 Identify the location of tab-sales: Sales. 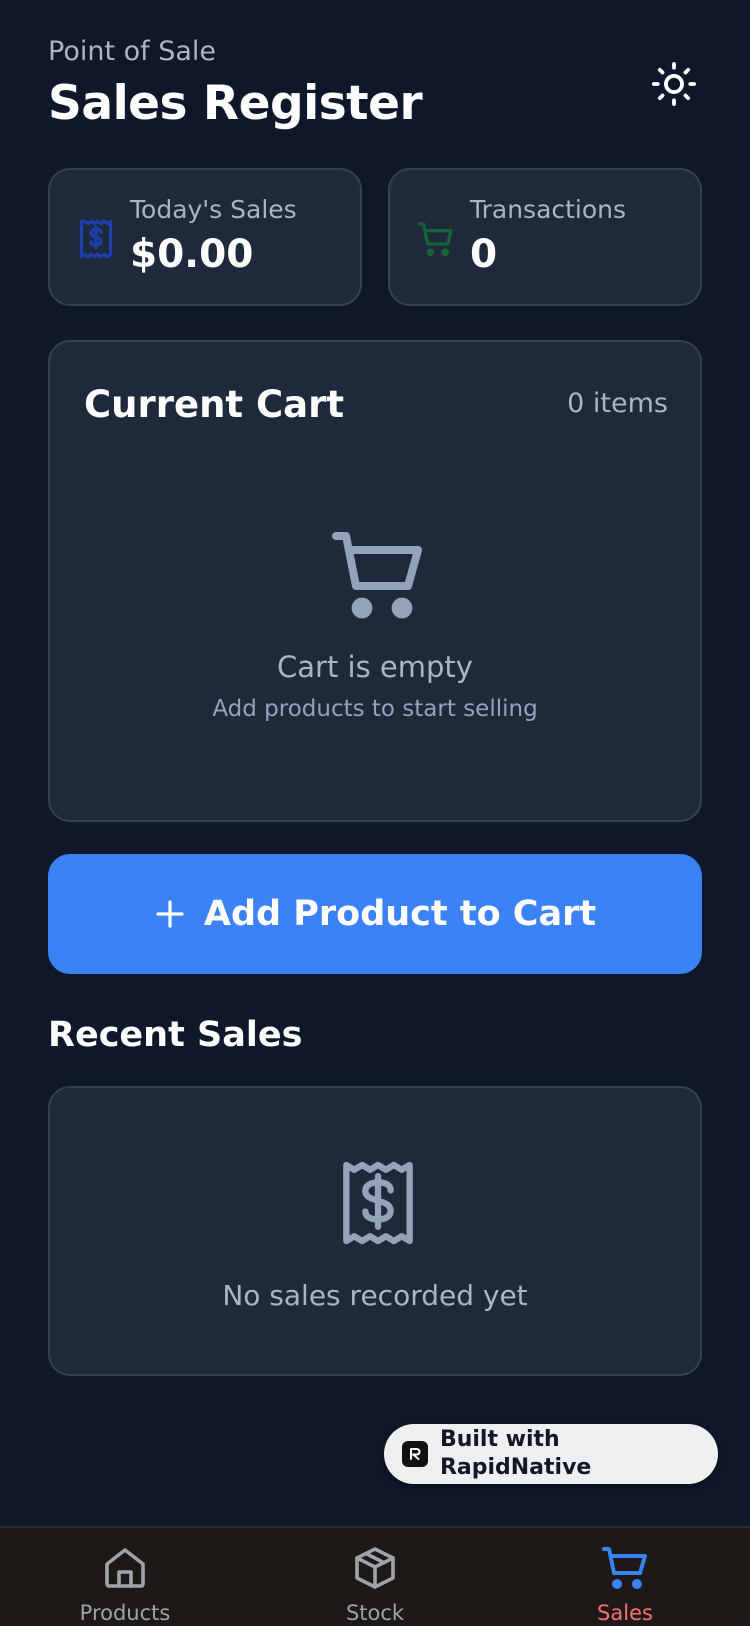
(625, 1577).